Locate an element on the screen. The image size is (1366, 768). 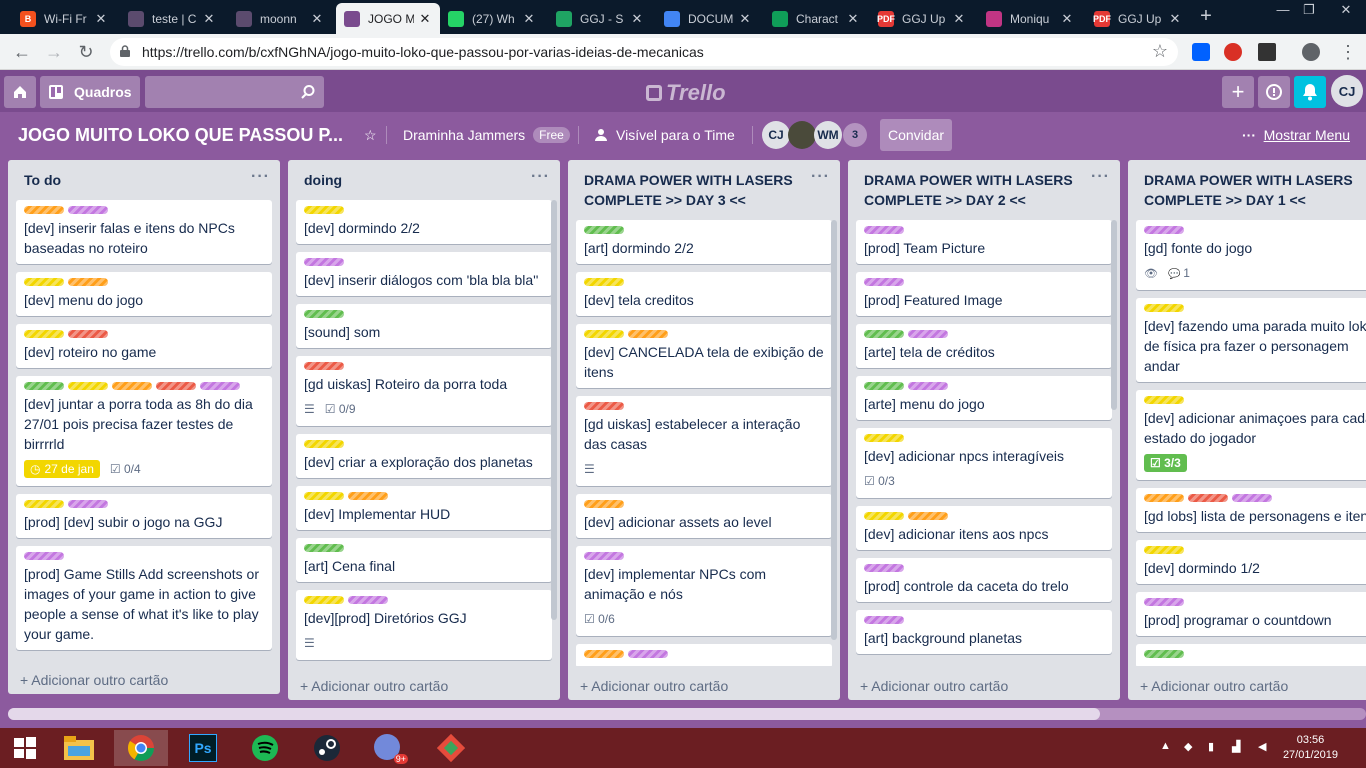
card: [dev] Implementar HUD is located at coordinates (424, 508).